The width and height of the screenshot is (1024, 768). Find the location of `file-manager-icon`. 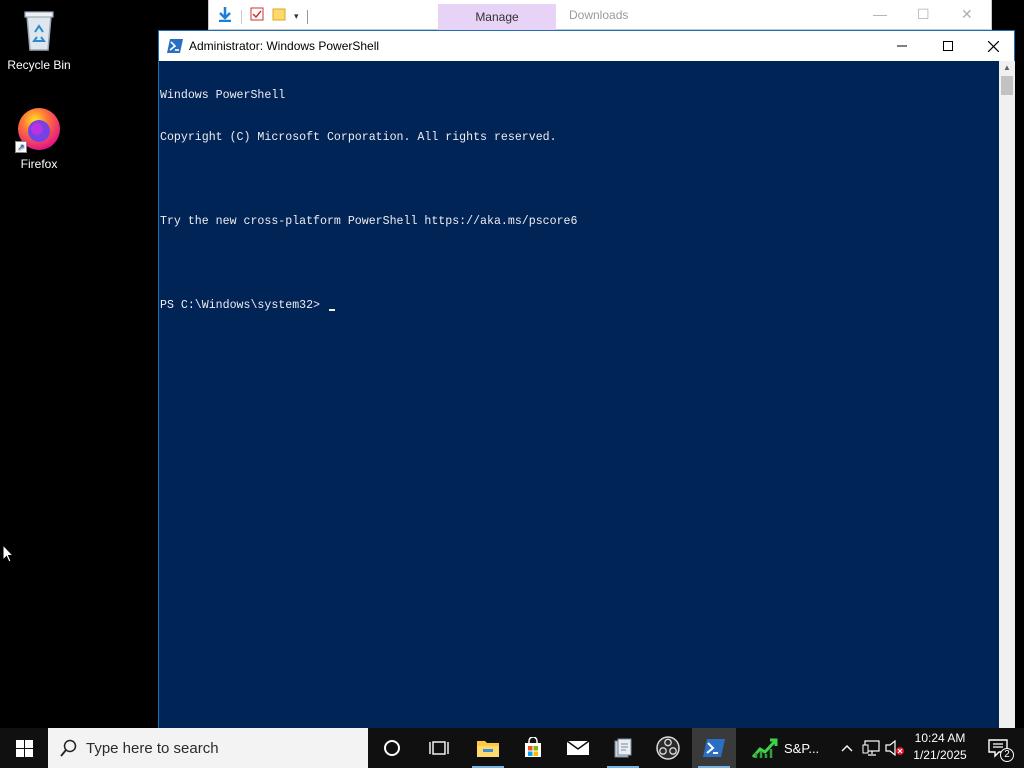

file-manager-icon is located at coordinates (623, 748).